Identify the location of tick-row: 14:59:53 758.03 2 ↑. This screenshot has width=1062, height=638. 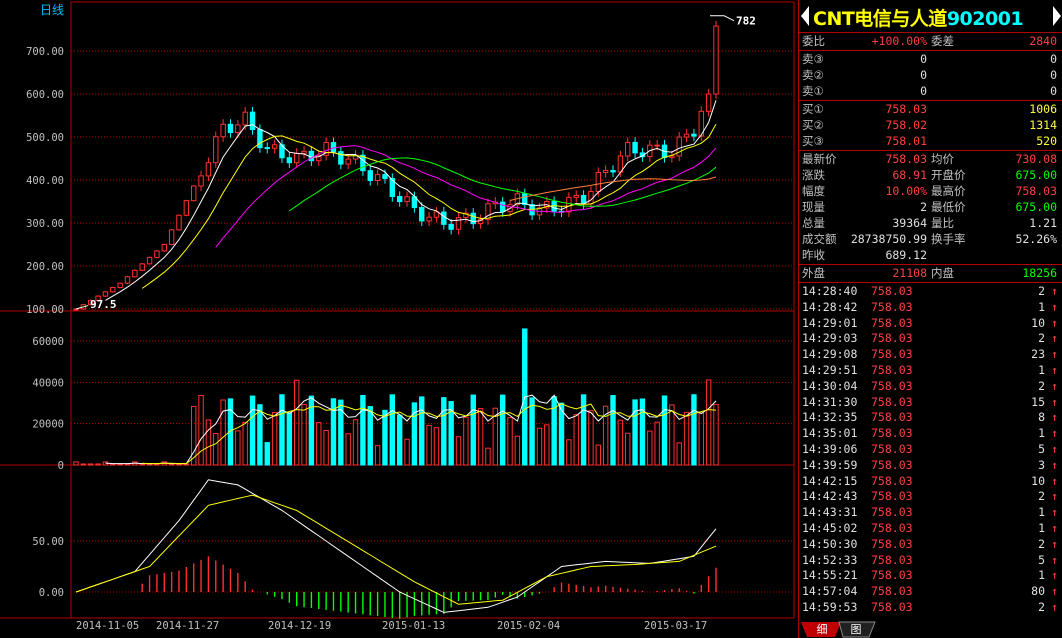
(930, 607).